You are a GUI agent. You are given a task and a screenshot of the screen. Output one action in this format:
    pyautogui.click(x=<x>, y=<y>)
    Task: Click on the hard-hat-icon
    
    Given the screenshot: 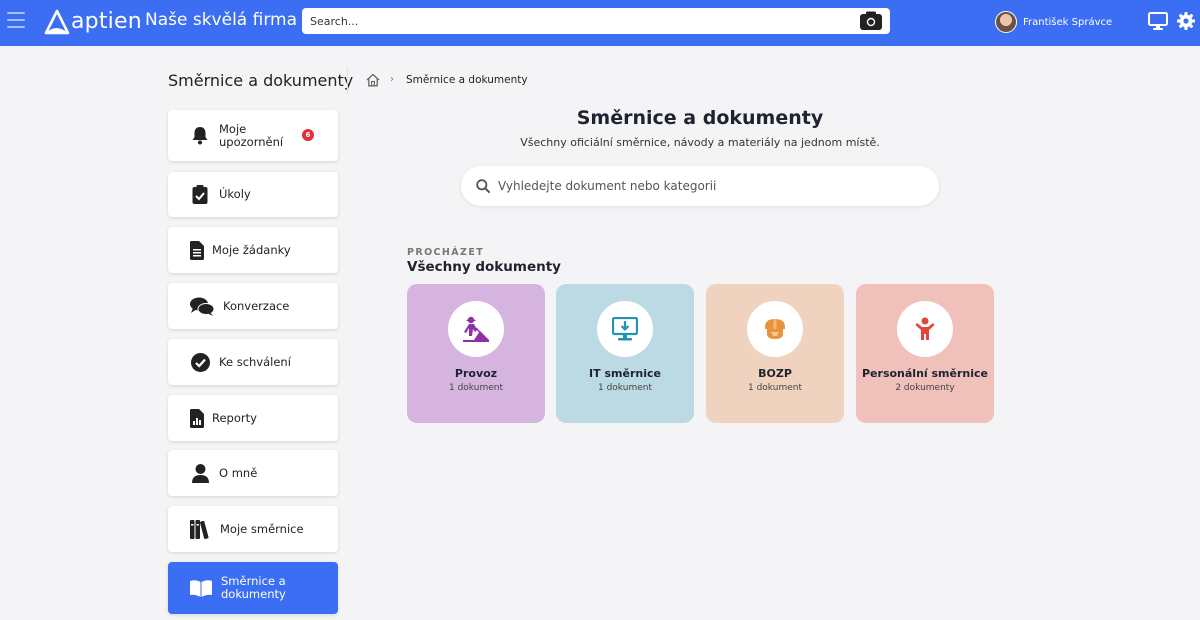 What is the action you would take?
    pyautogui.click(x=775, y=329)
    